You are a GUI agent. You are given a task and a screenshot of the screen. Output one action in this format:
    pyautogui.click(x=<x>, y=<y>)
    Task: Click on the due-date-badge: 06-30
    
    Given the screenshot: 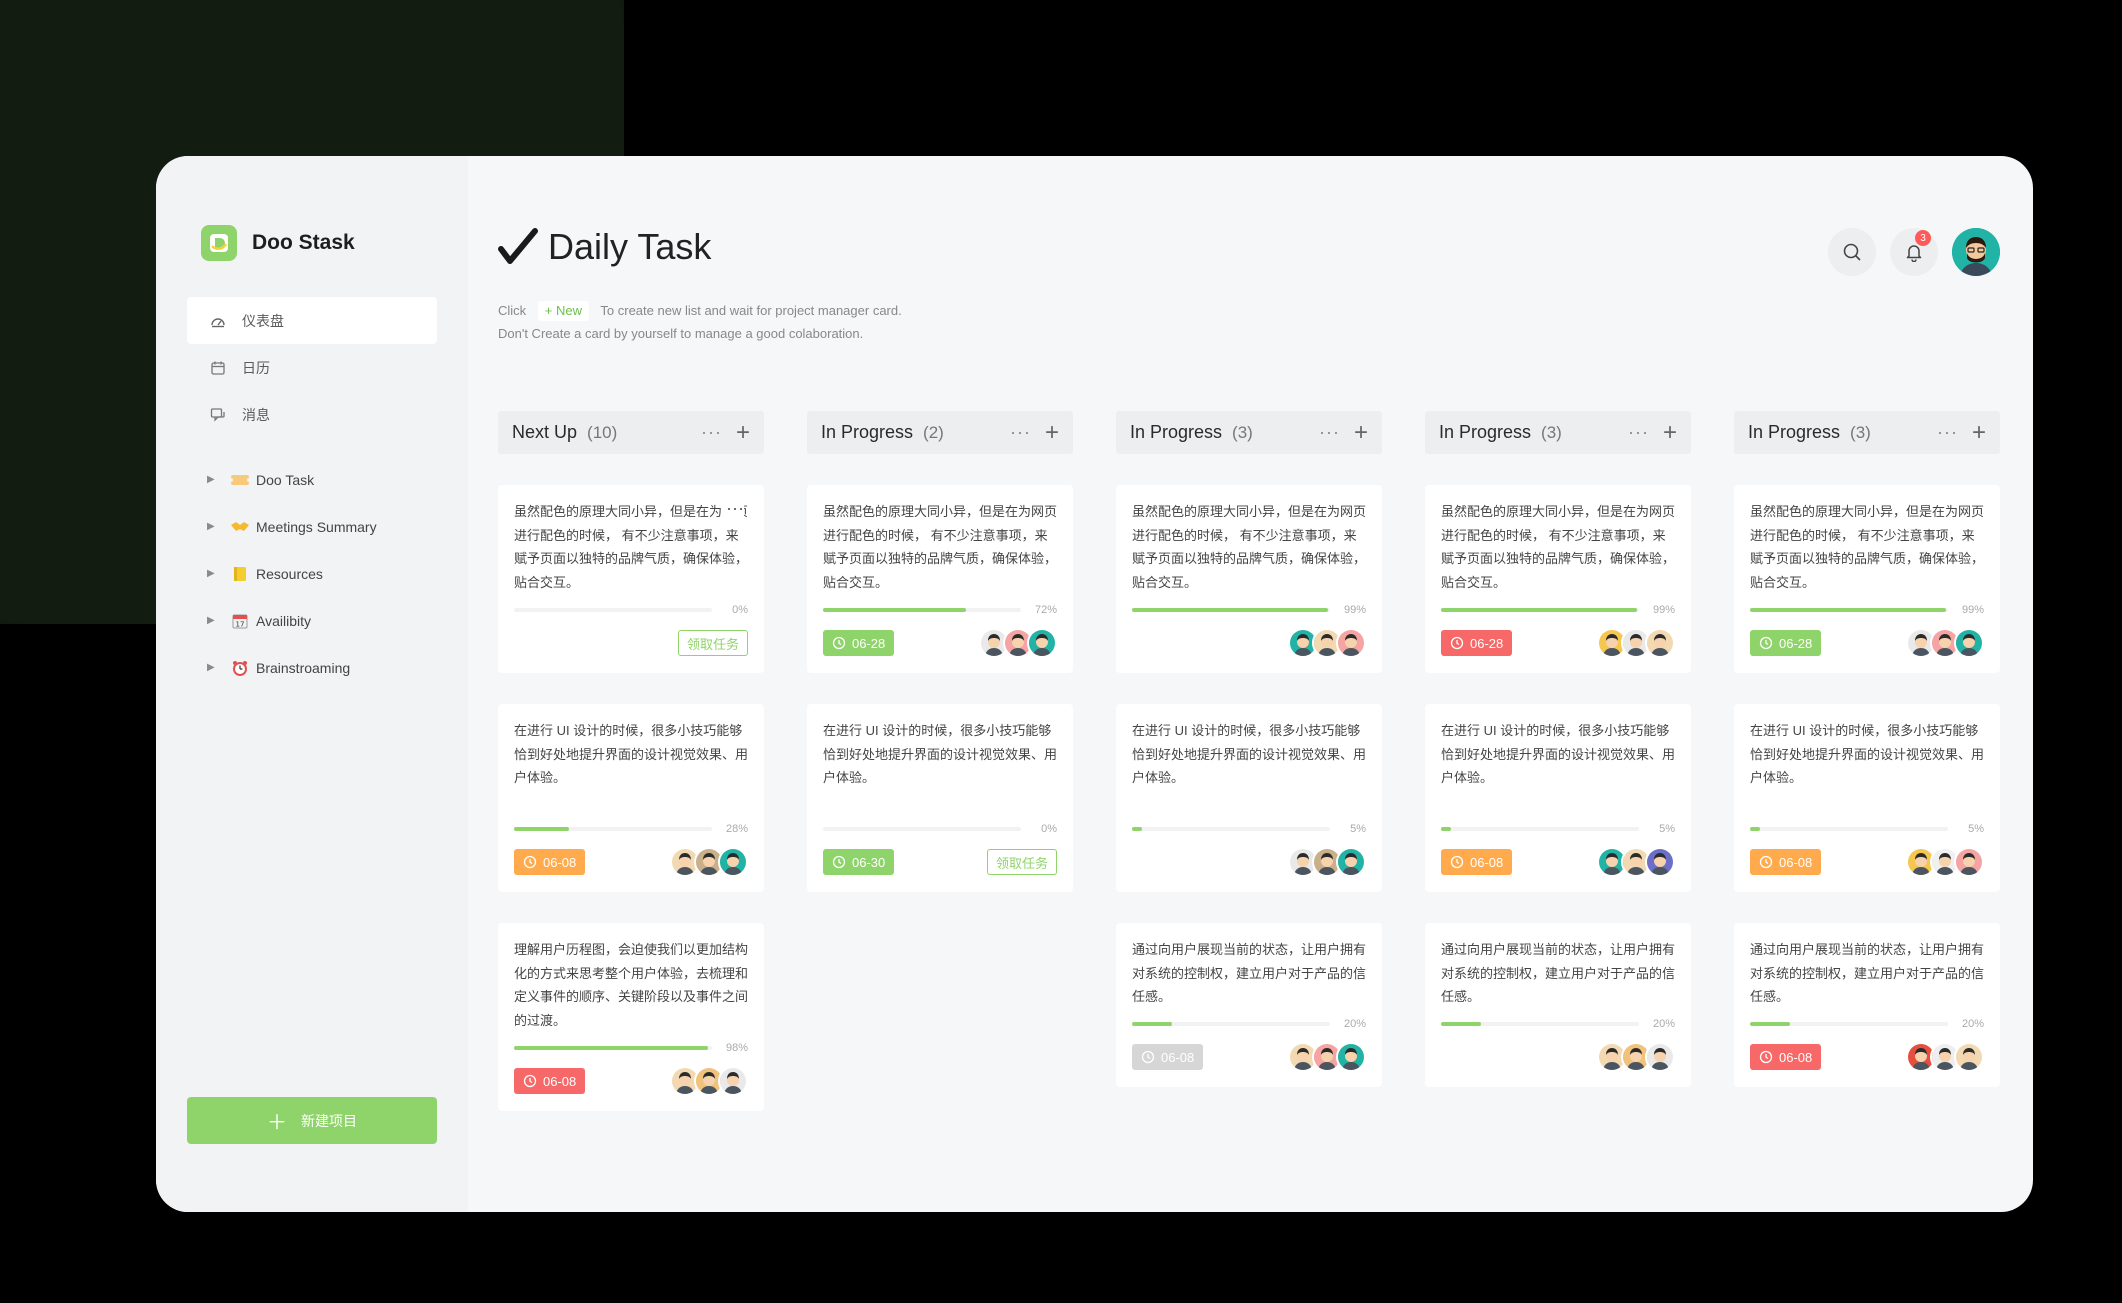 What is the action you would take?
    pyautogui.click(x=859, y=862)
    